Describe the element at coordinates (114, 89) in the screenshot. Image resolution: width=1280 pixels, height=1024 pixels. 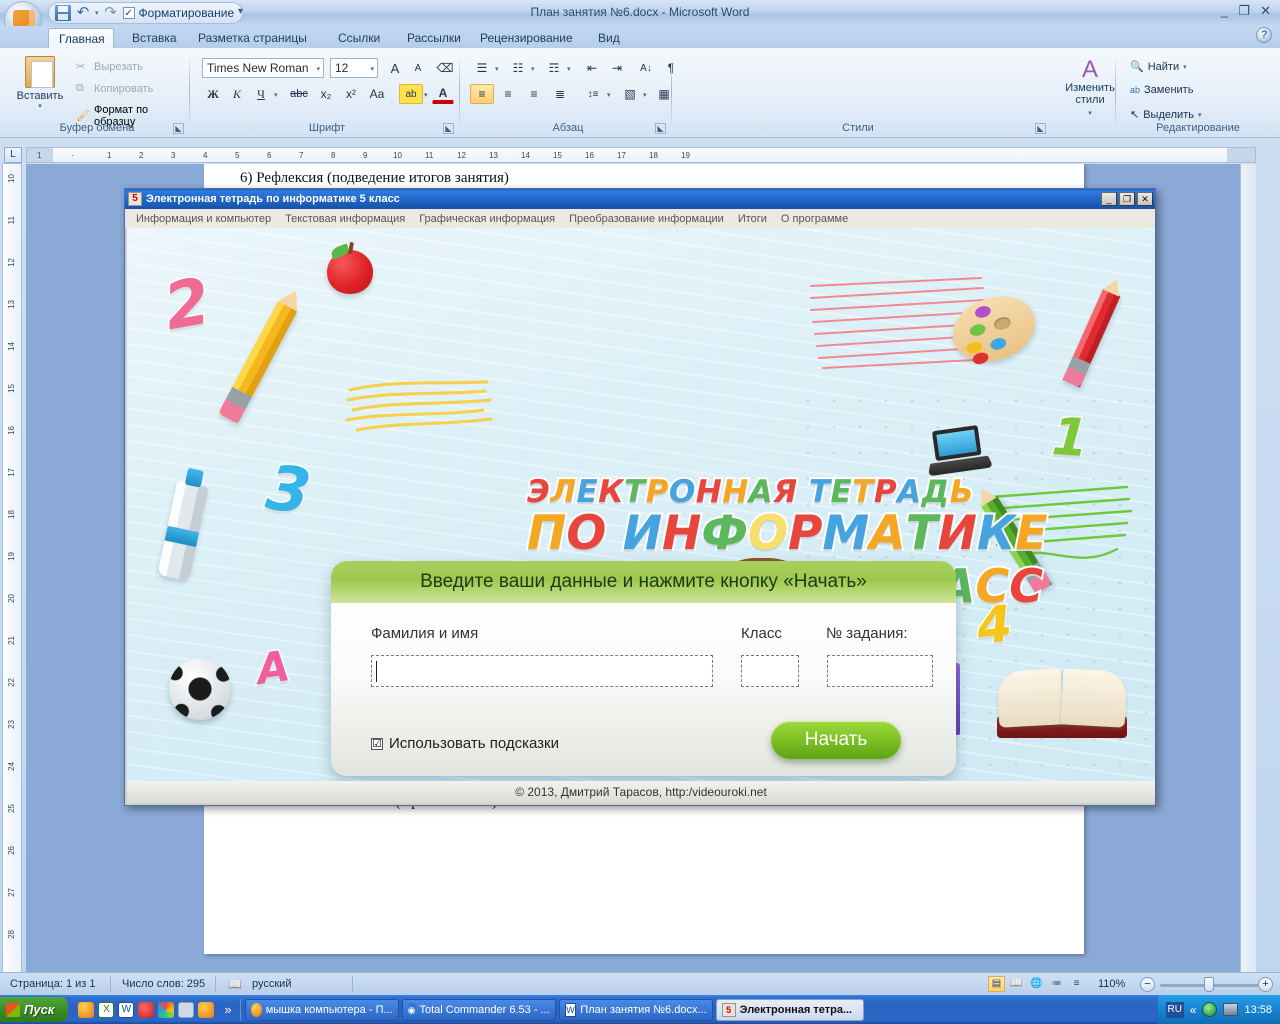
I see `copy-button: ⧉ Копировать` at that location.